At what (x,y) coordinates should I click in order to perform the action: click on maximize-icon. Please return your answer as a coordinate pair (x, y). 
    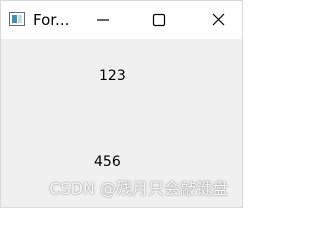
    Looking at the image, I should click on (159, 20).